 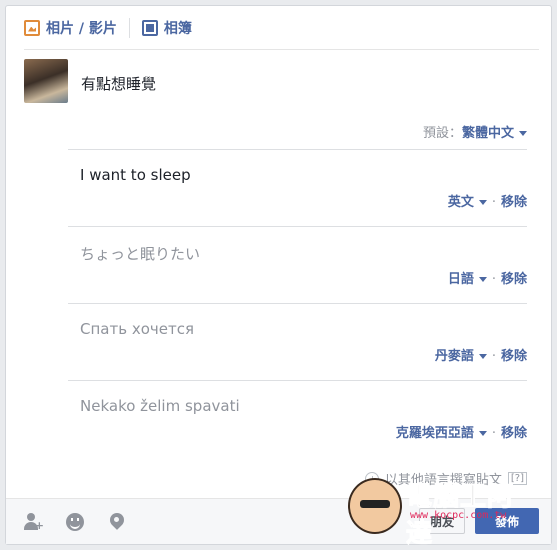 What do you see at coordinates (441, 521) in the screenshot?
I see `audience-selector: 朋友` at bounding box center [441, 521].